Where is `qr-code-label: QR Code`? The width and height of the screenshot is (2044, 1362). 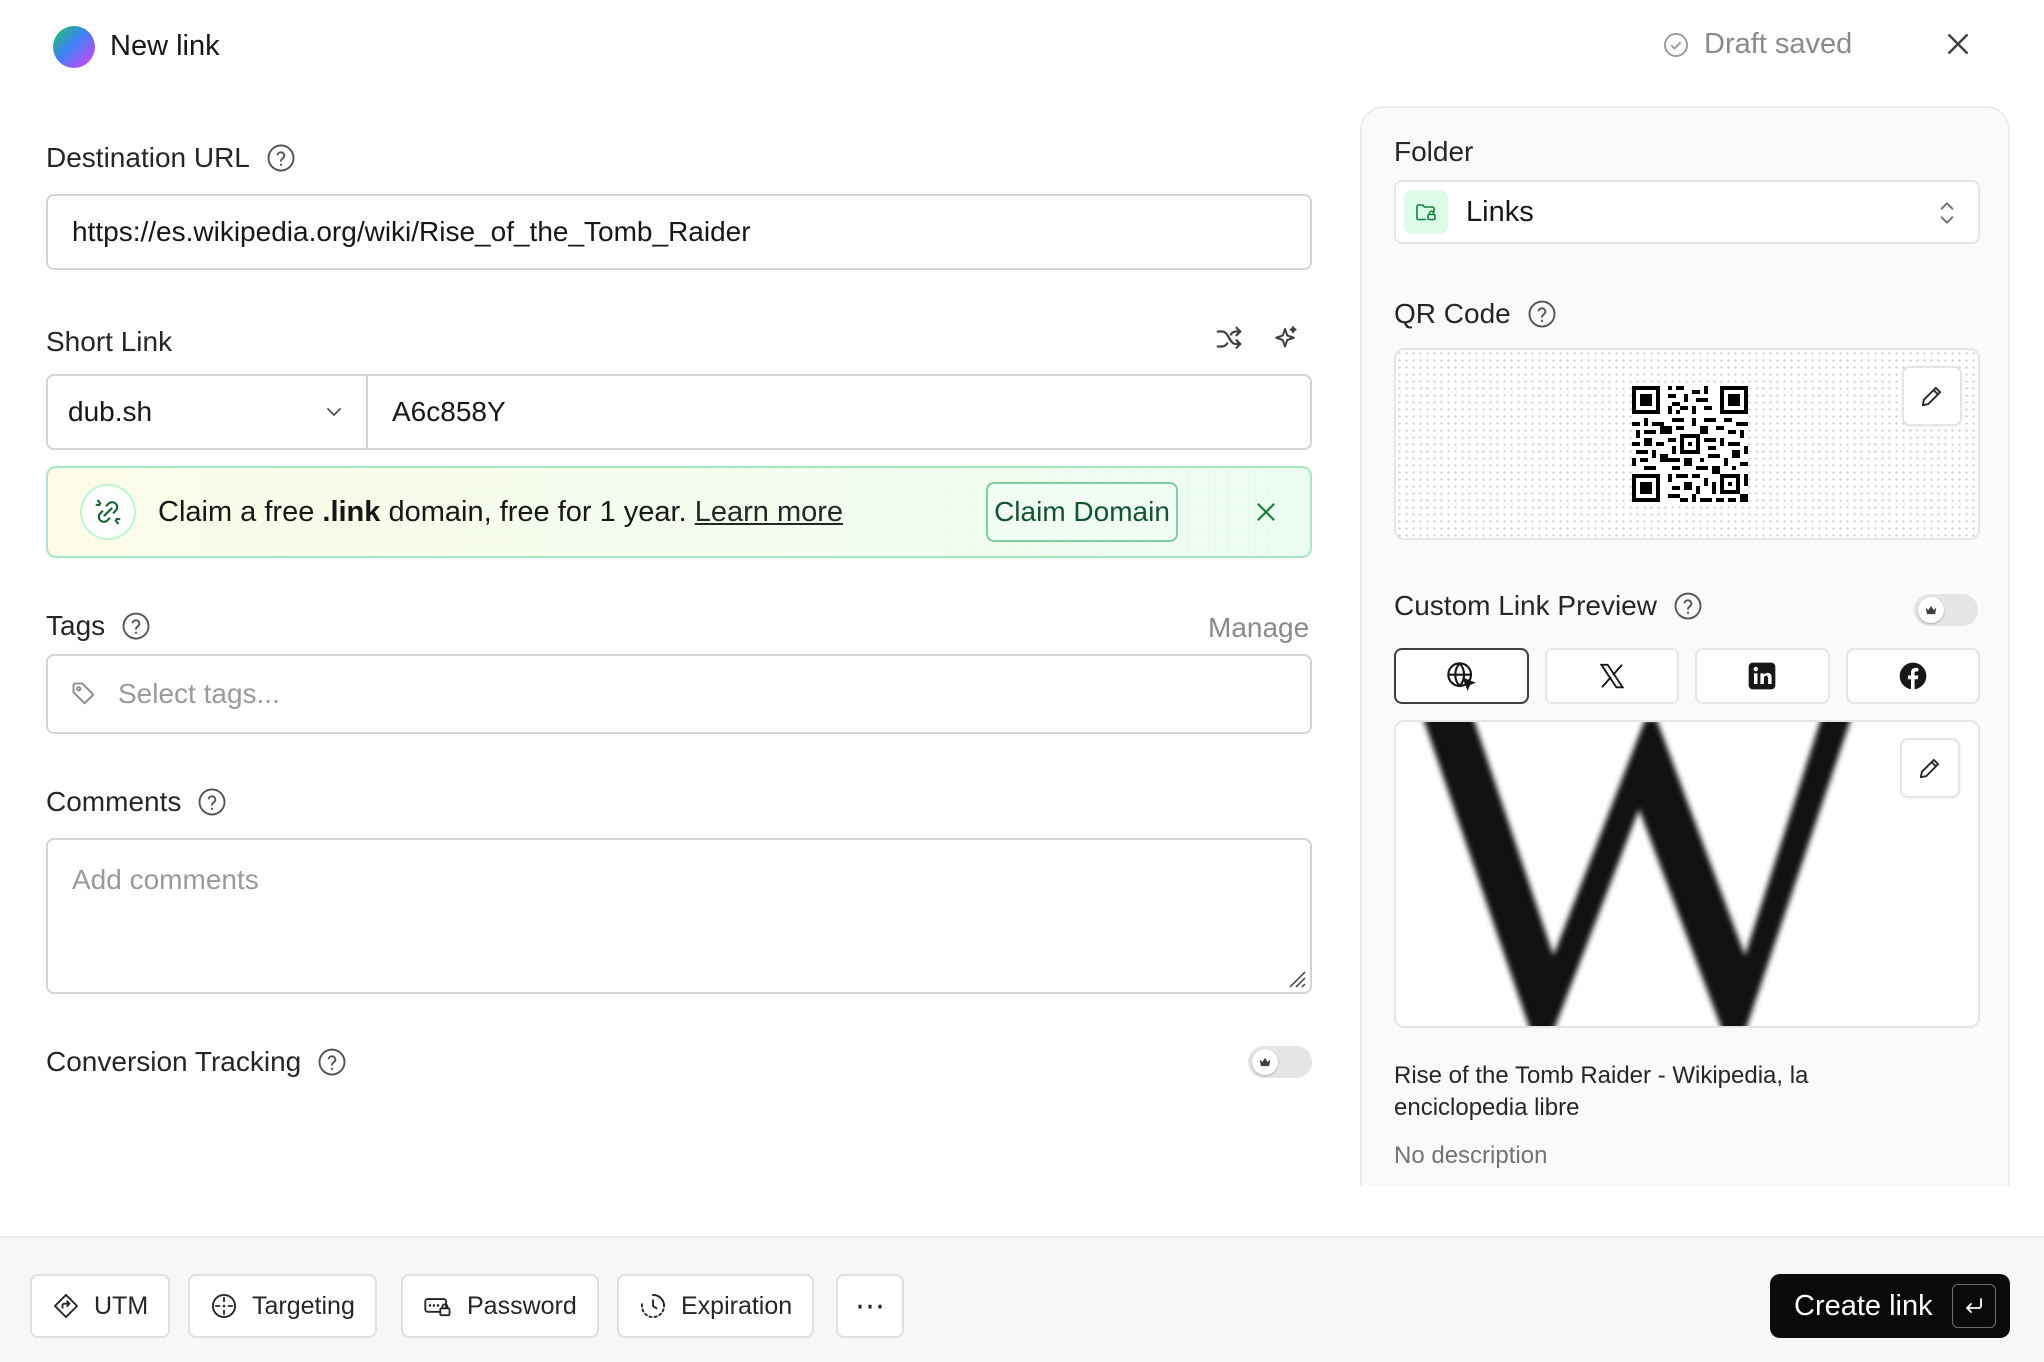
qr-code-label: QR Code is located at coordinates (1475, 314).